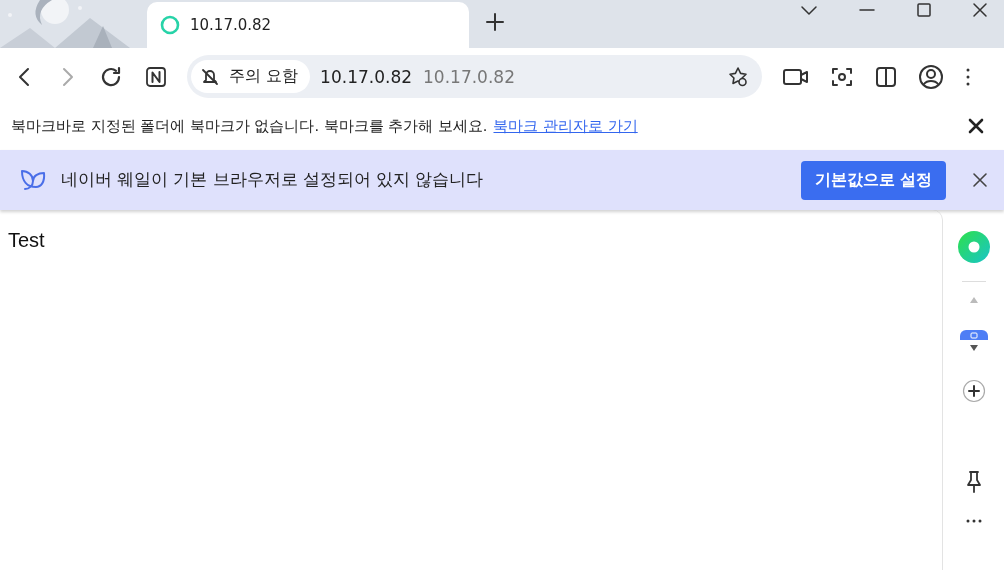 The width and height of the screenshot is (1004, 570). What do you see at coordinates (973, 335) in the screenshot?
I see `tab-indicator-icon` at bounding box center [973, 335].